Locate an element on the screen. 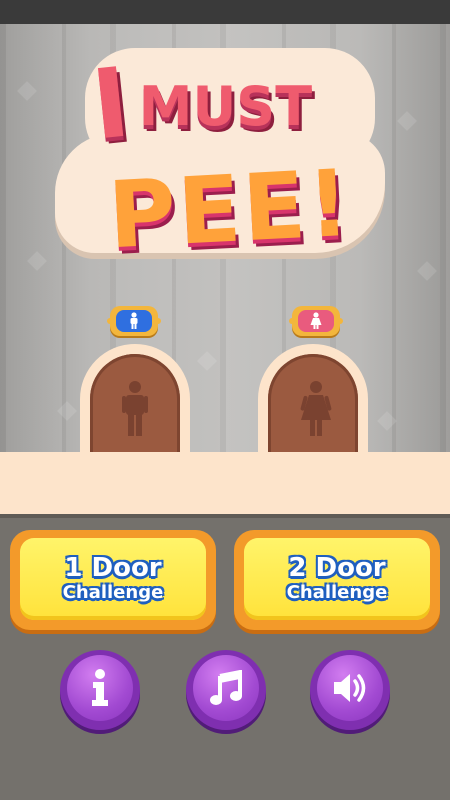 This screenshot has width=450, height=800. info-icon is located at coordinates (100, 687).